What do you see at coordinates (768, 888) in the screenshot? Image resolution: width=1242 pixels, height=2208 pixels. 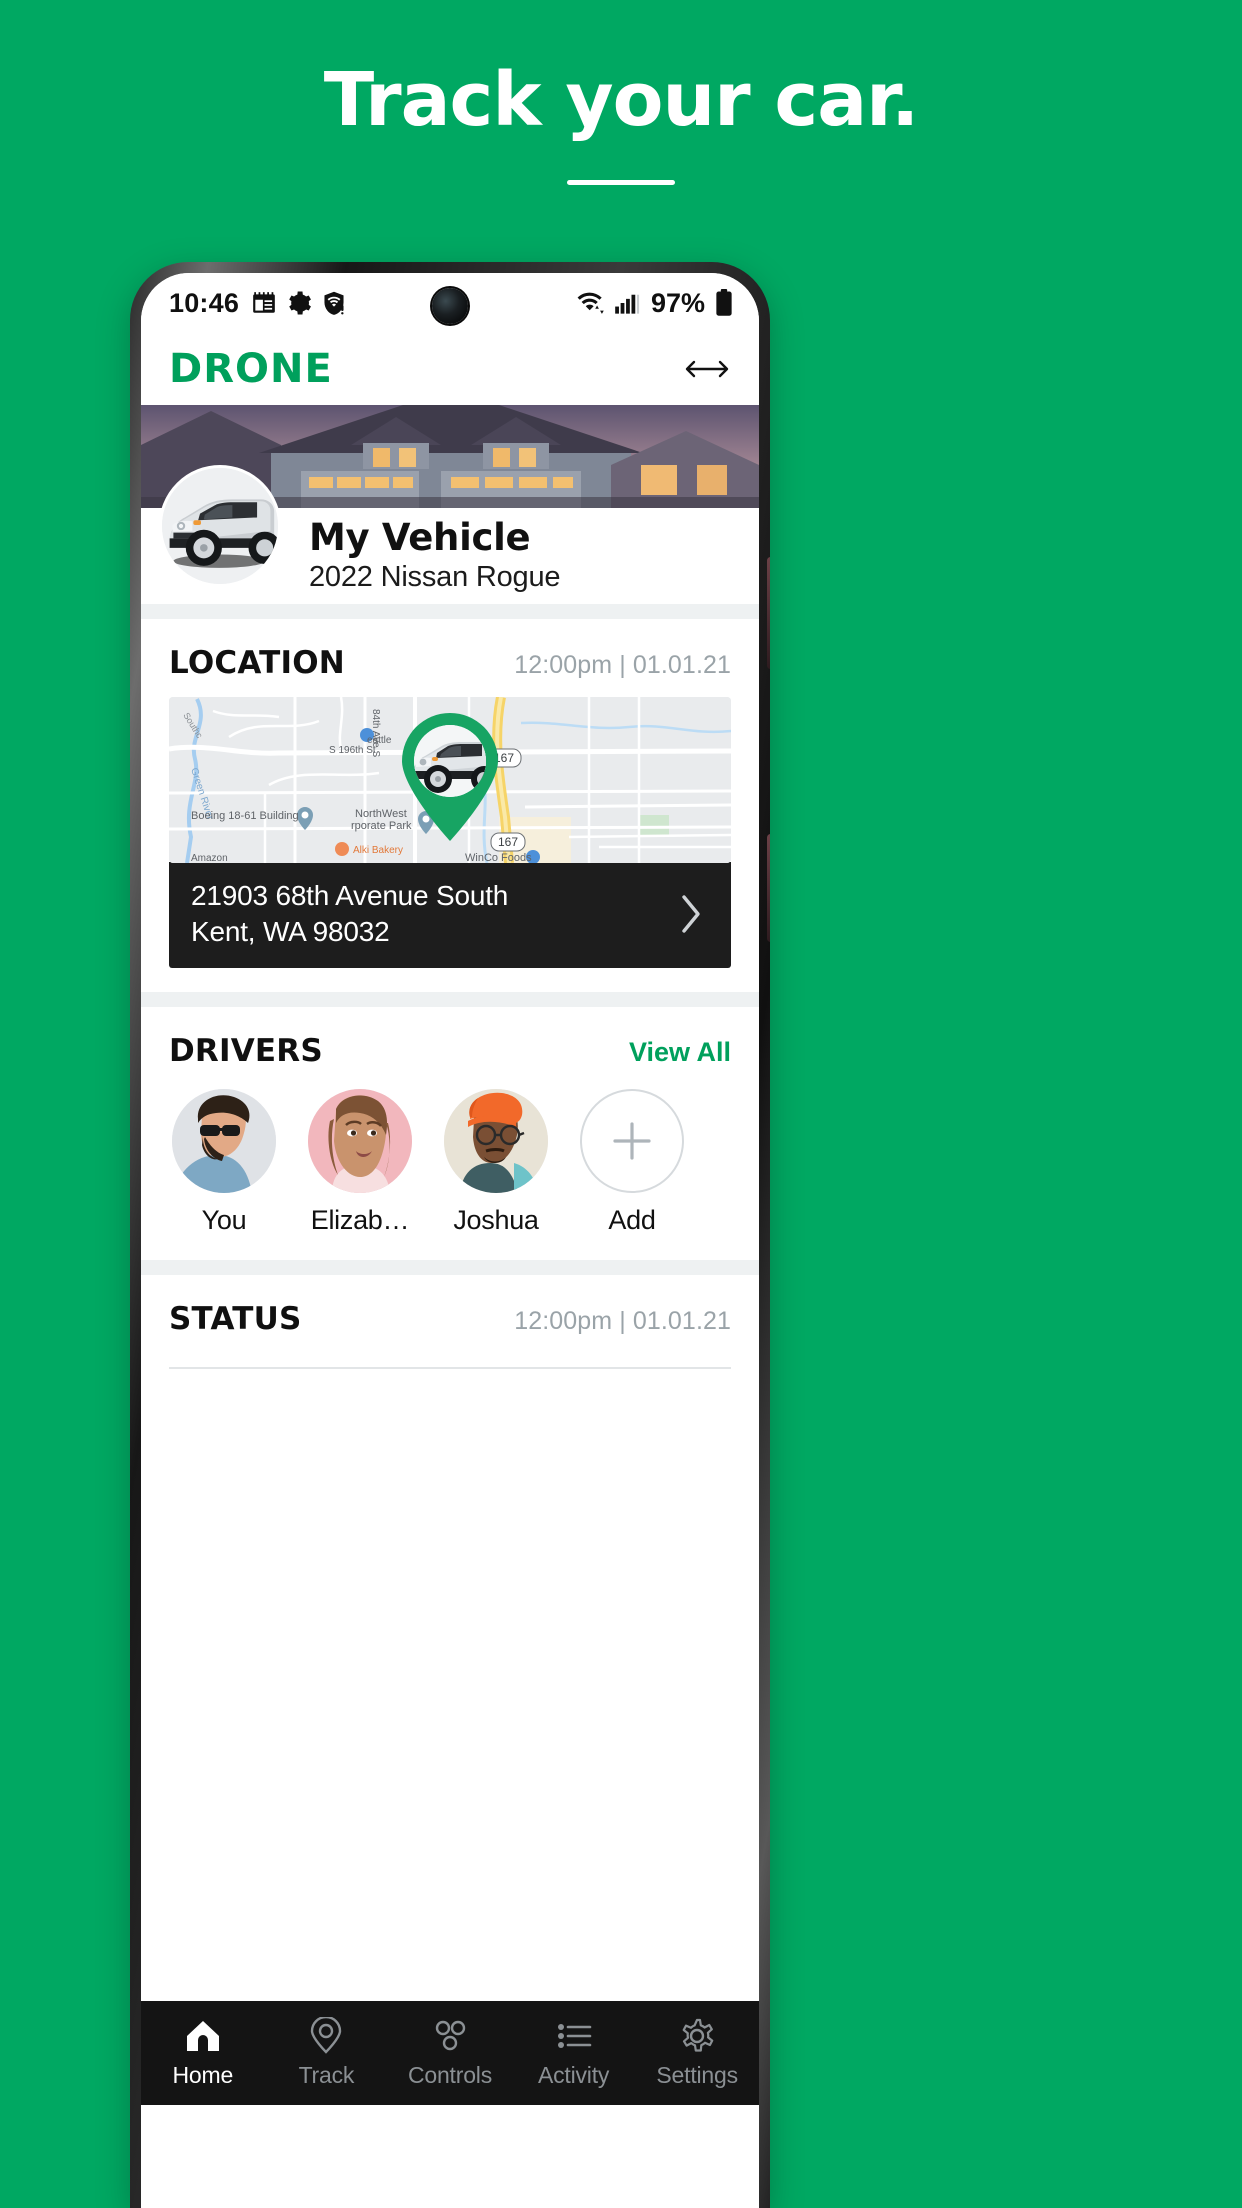 I see `device-side-button-power` at bounding box center [768, 888].